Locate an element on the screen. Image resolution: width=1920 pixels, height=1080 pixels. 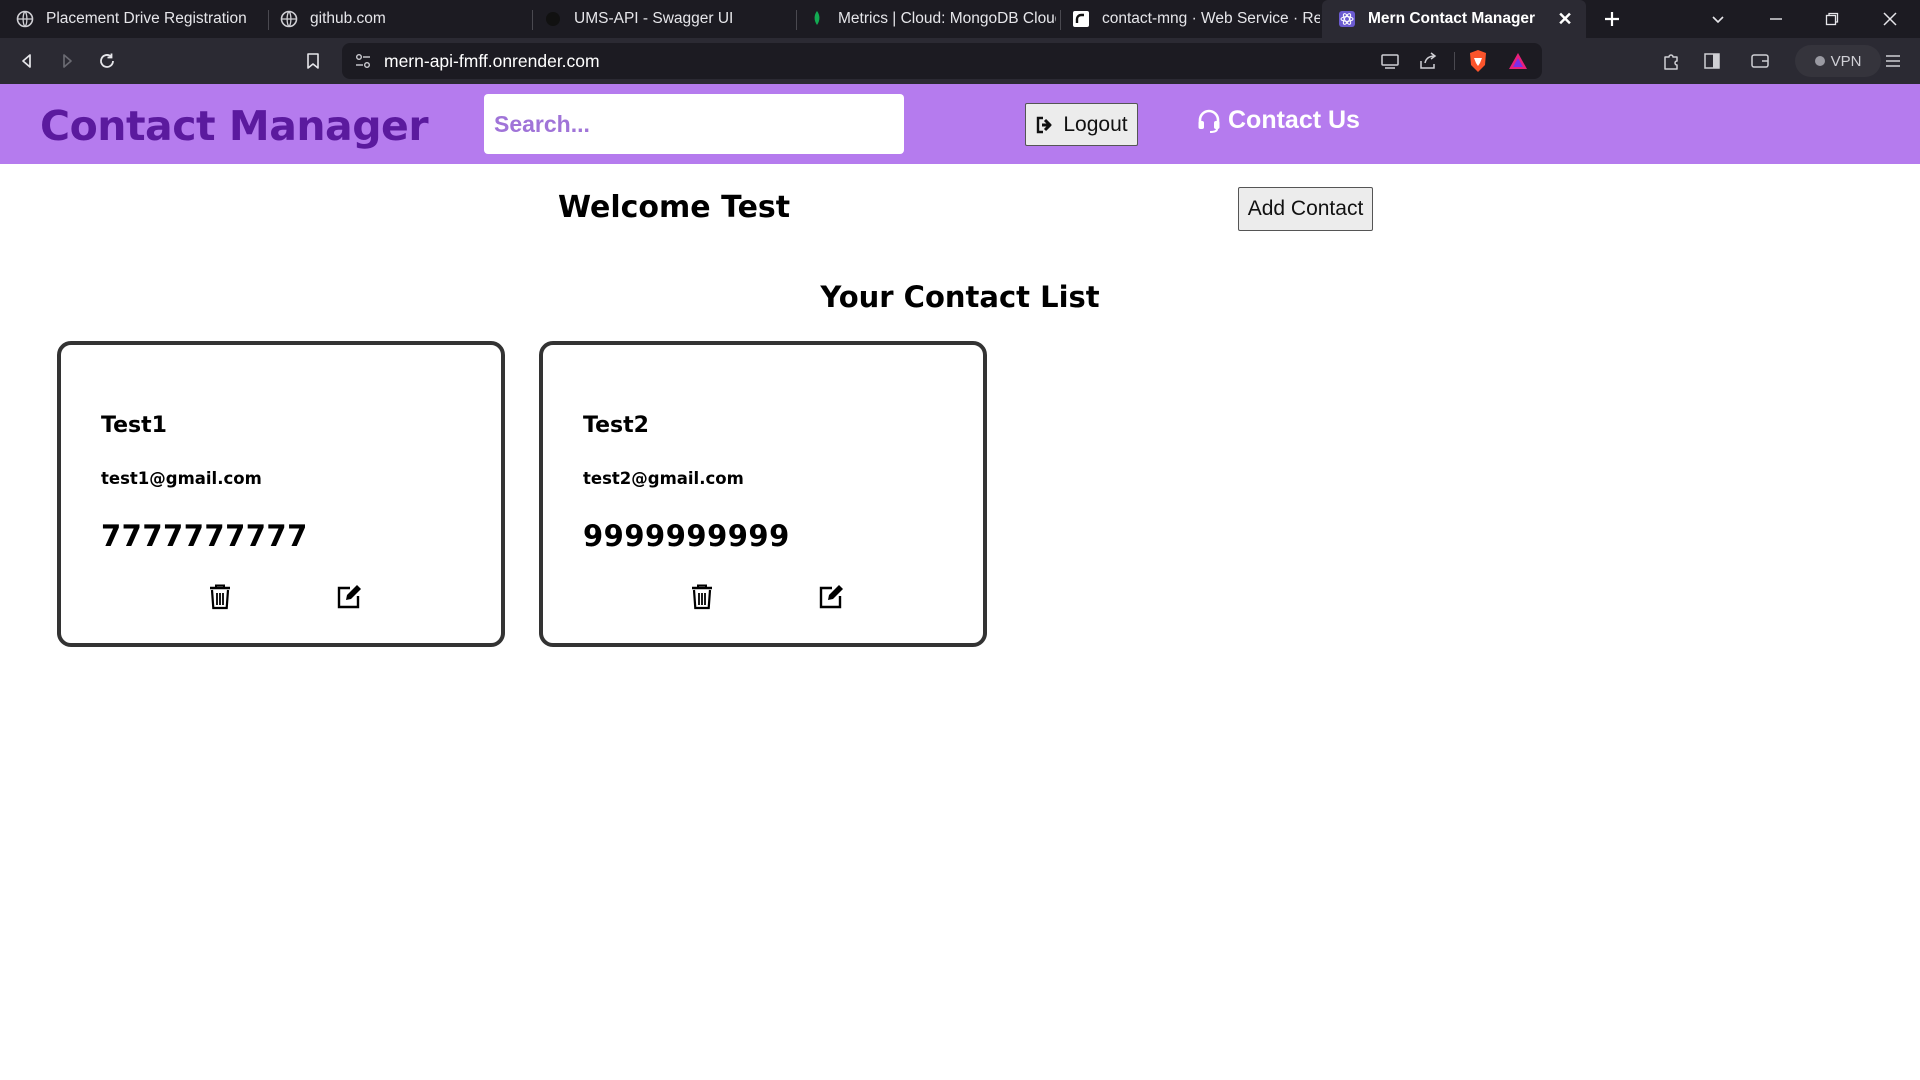
tab-title: Metrics | Cloud: MongoDB Cloud is located at coordinates (947, 18).